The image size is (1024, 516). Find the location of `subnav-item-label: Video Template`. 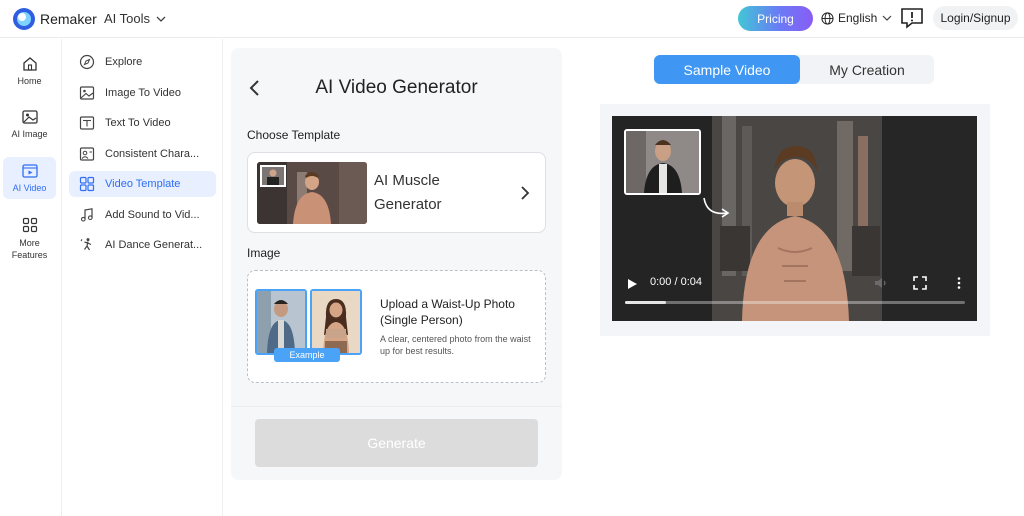

subnav-item-label: Video Template is located at coordinates (143, 184).